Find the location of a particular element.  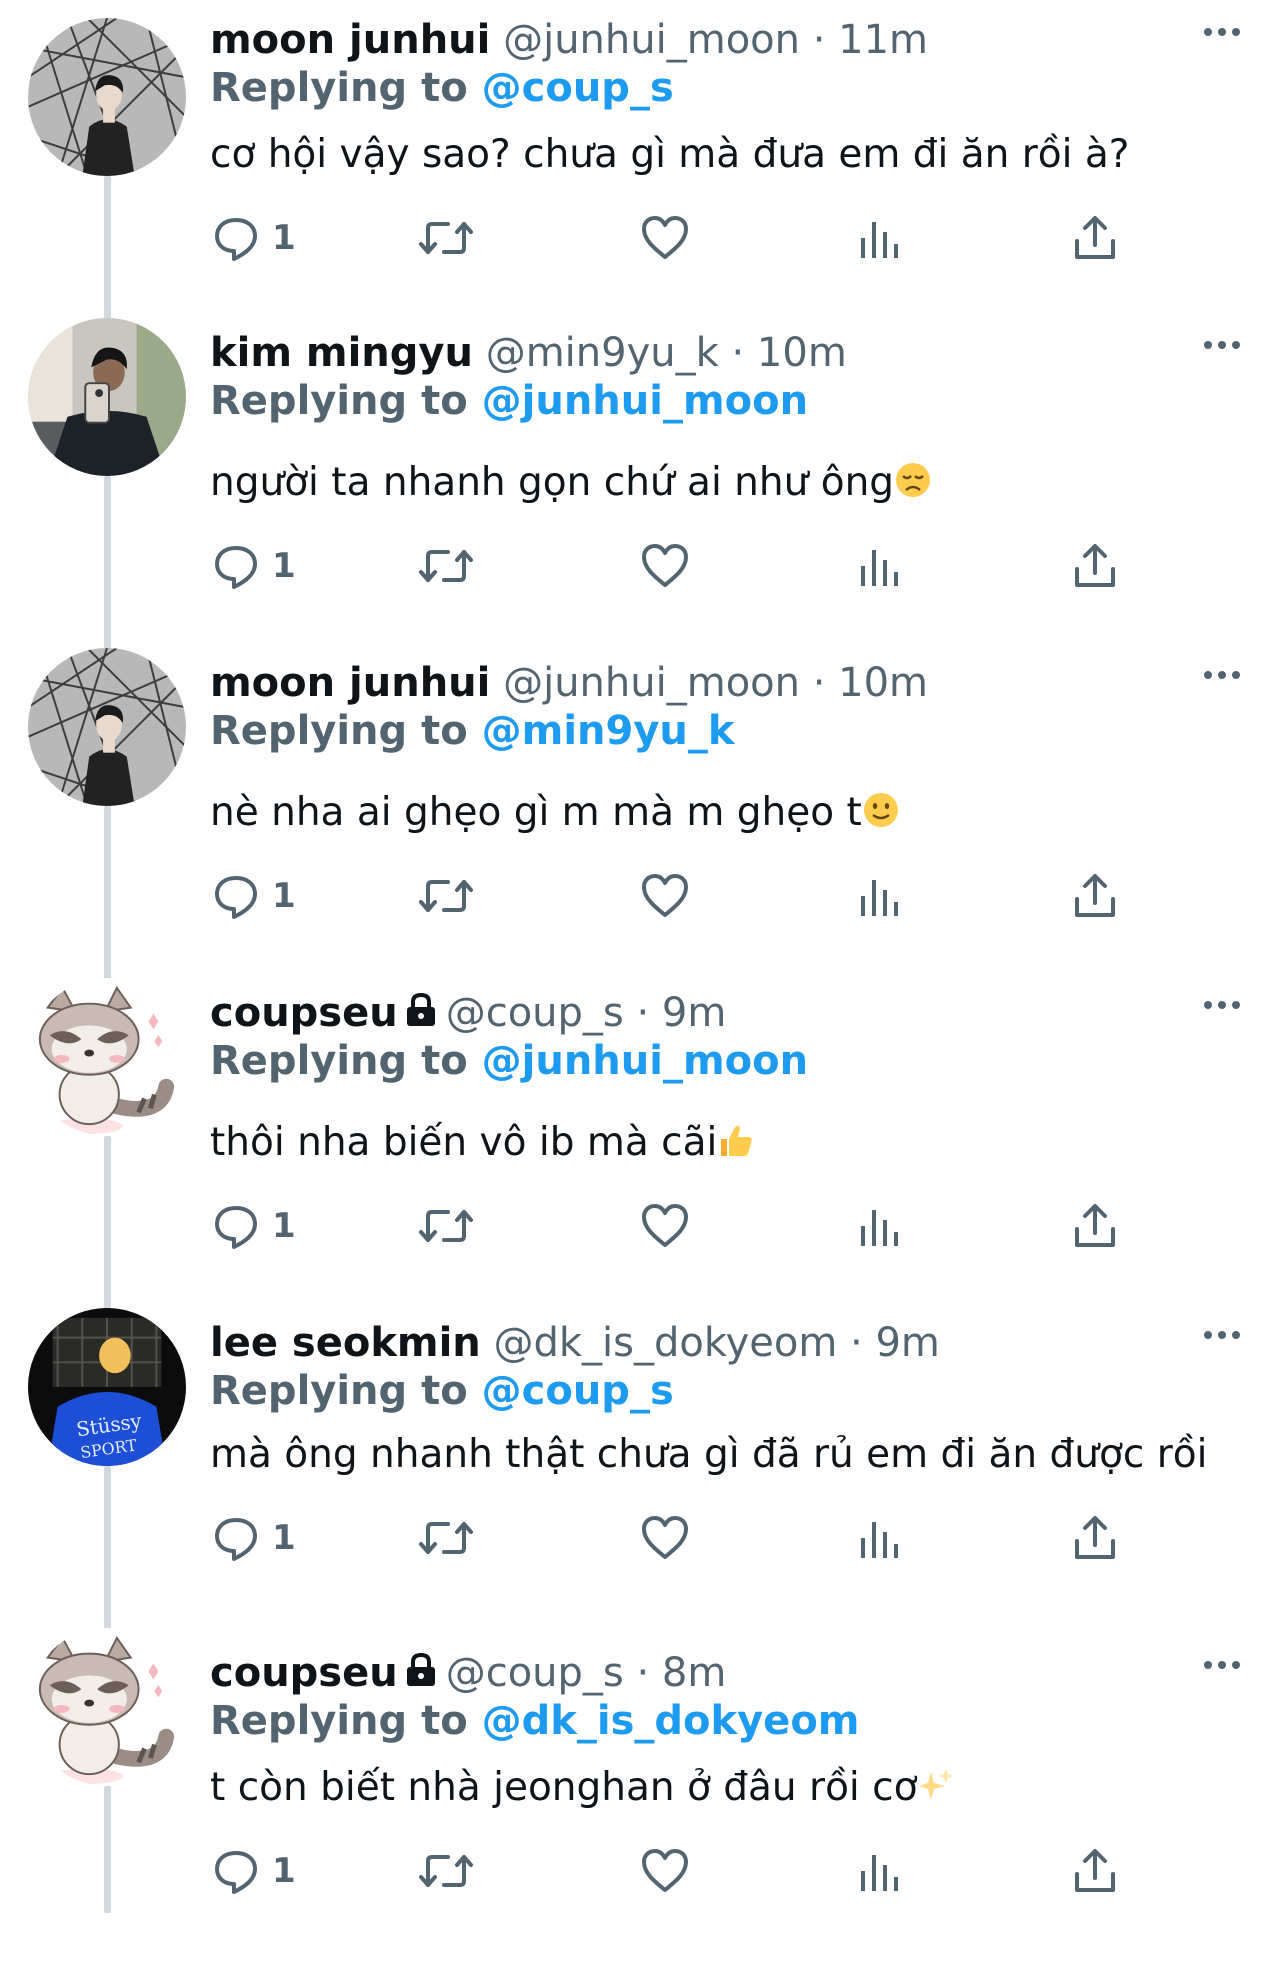

heart-icon is located at coordinates (665, 895).